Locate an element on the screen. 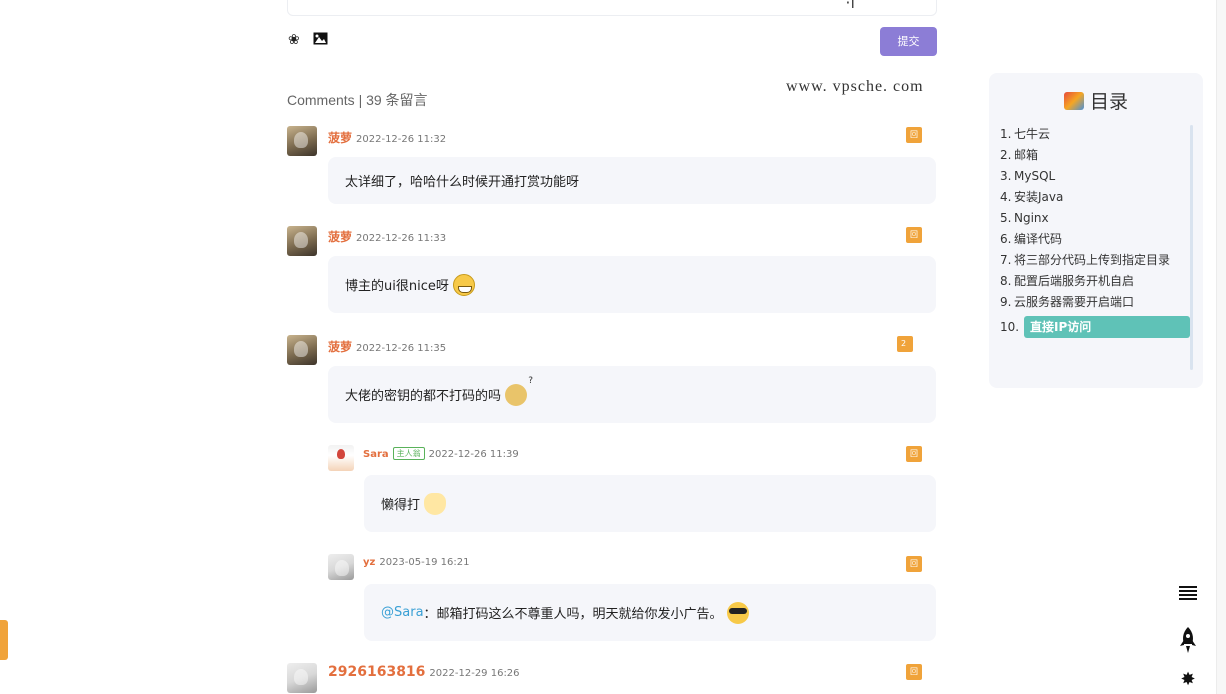 This screenshot has height=694, width=1226. toc-item-label: 云服务器需要开启端口 is located at coordinates (1074, 302).